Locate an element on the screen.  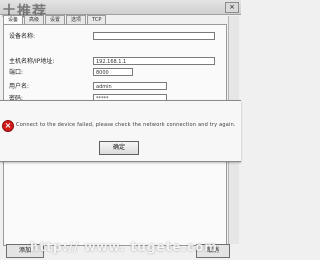
device-name-input is located at coordinates (154, 36).